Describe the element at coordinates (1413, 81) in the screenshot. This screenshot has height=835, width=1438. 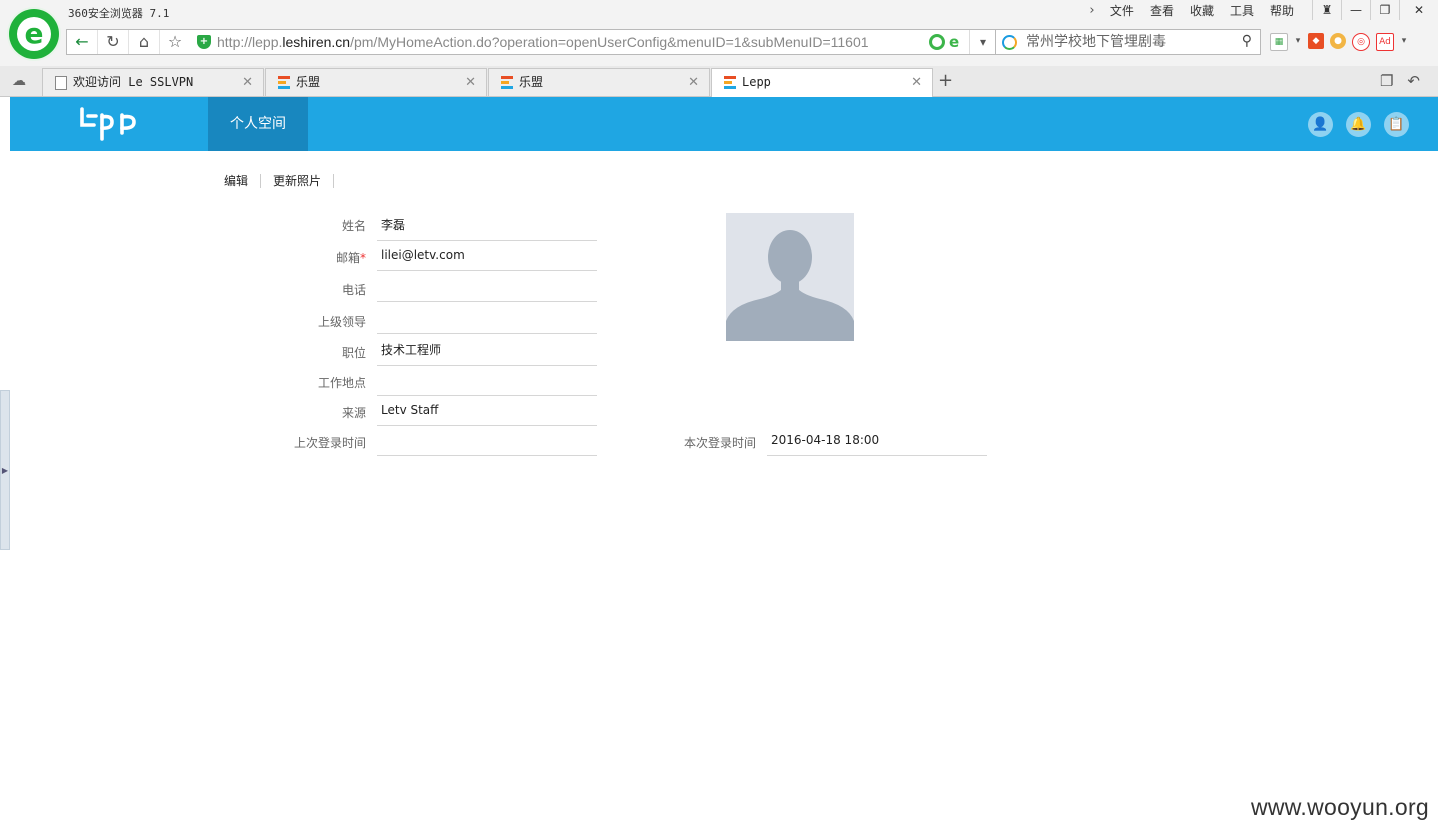
I see `undo-close-tab-icon: ↶` at that location.